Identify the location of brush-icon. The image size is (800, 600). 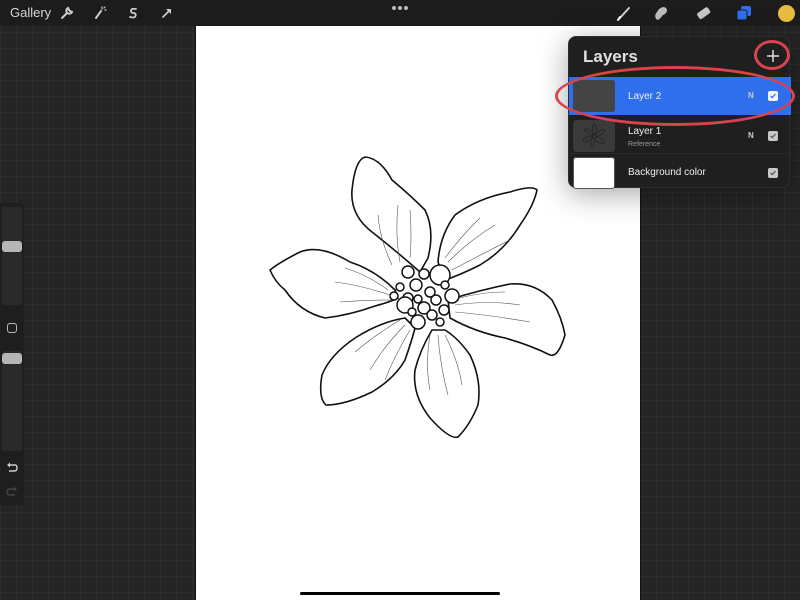
(623, 14).